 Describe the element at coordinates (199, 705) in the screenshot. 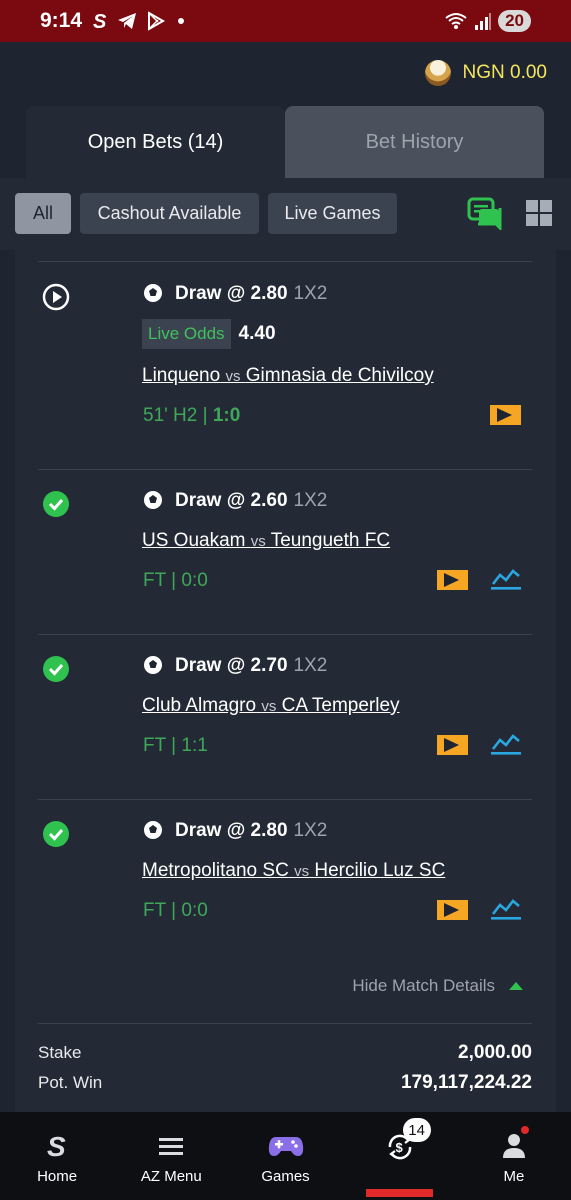

I see `home-team: Club Almagro` at that location.